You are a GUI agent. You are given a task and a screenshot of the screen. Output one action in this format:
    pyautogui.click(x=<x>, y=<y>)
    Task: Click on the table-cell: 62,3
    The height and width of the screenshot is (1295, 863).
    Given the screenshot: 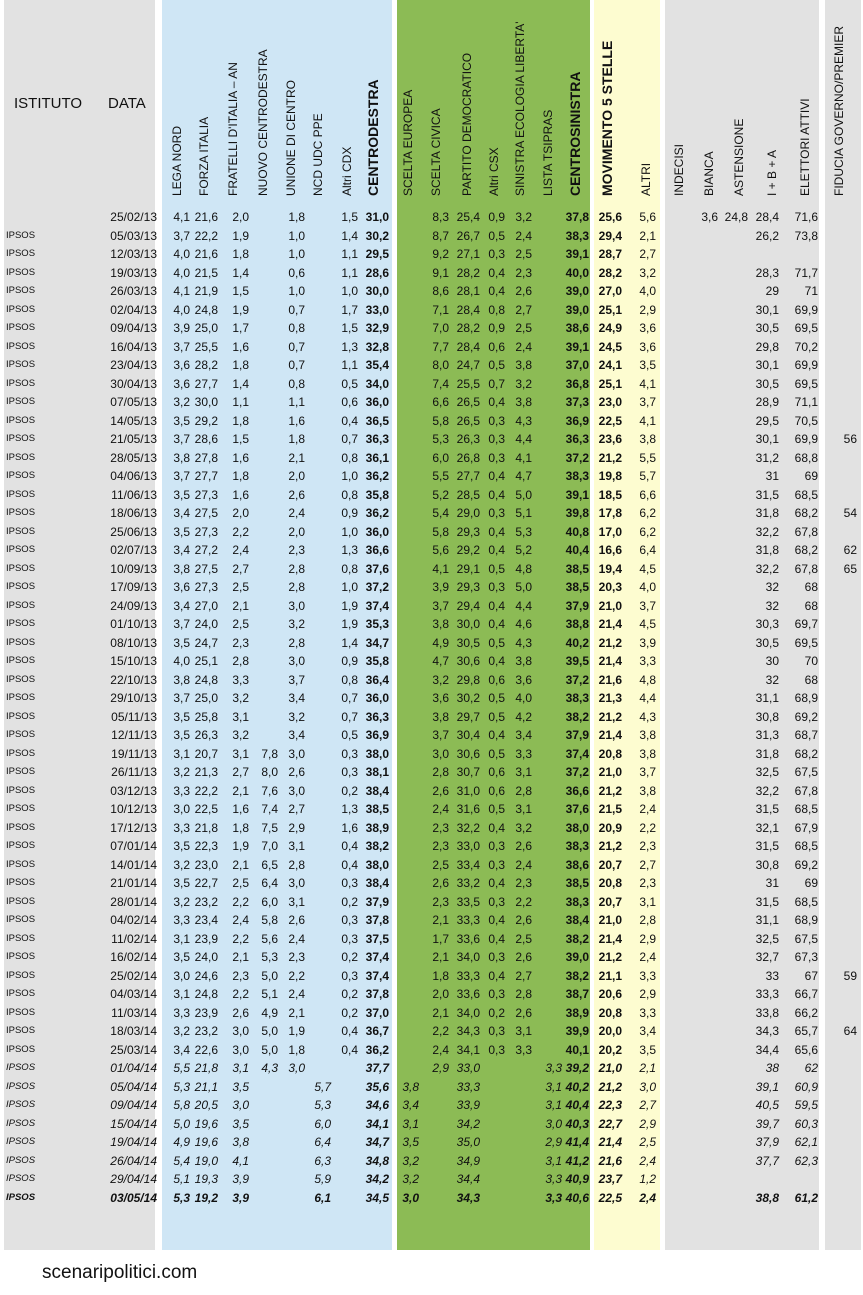 What is the action you would take?
    pyautogui.click(x=806, y=1160)
    